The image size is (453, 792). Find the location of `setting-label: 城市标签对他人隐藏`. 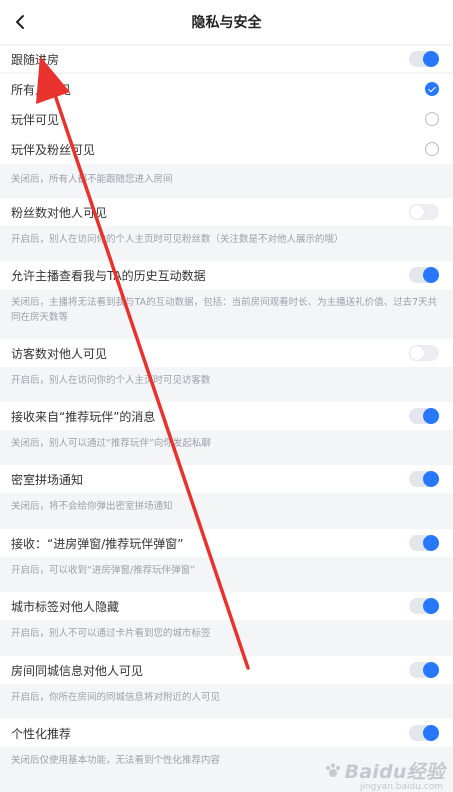

setting-label: 城市标签对他人隐藏 is located at coordinates (65, 606).